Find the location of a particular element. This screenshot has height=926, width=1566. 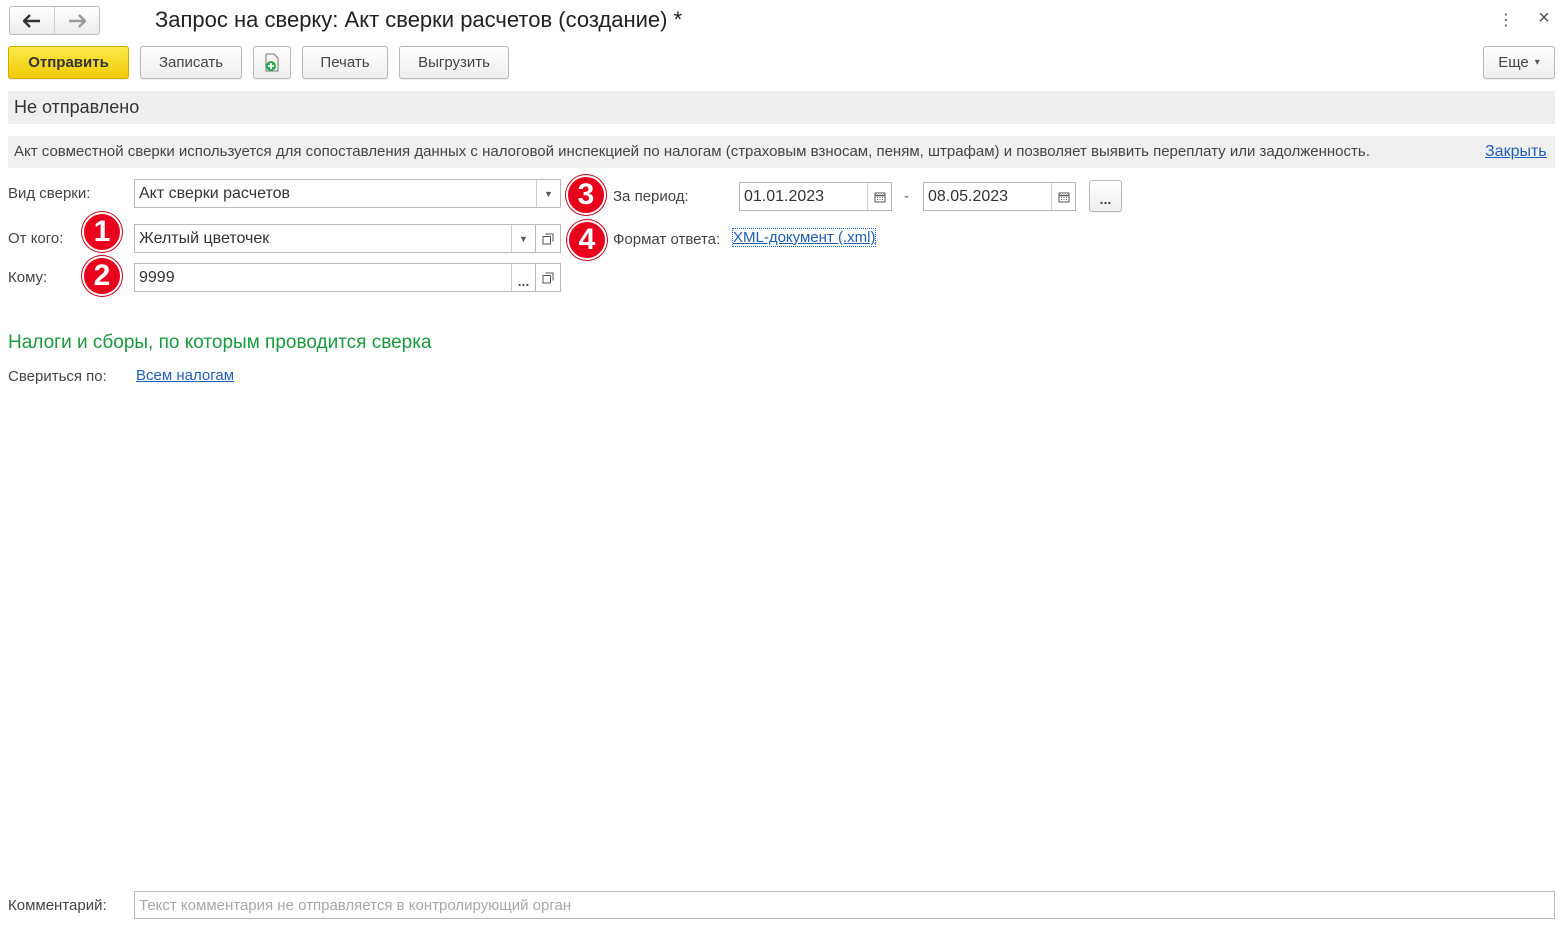

more-button-label: Еще is located at coordinates (1513, 62).